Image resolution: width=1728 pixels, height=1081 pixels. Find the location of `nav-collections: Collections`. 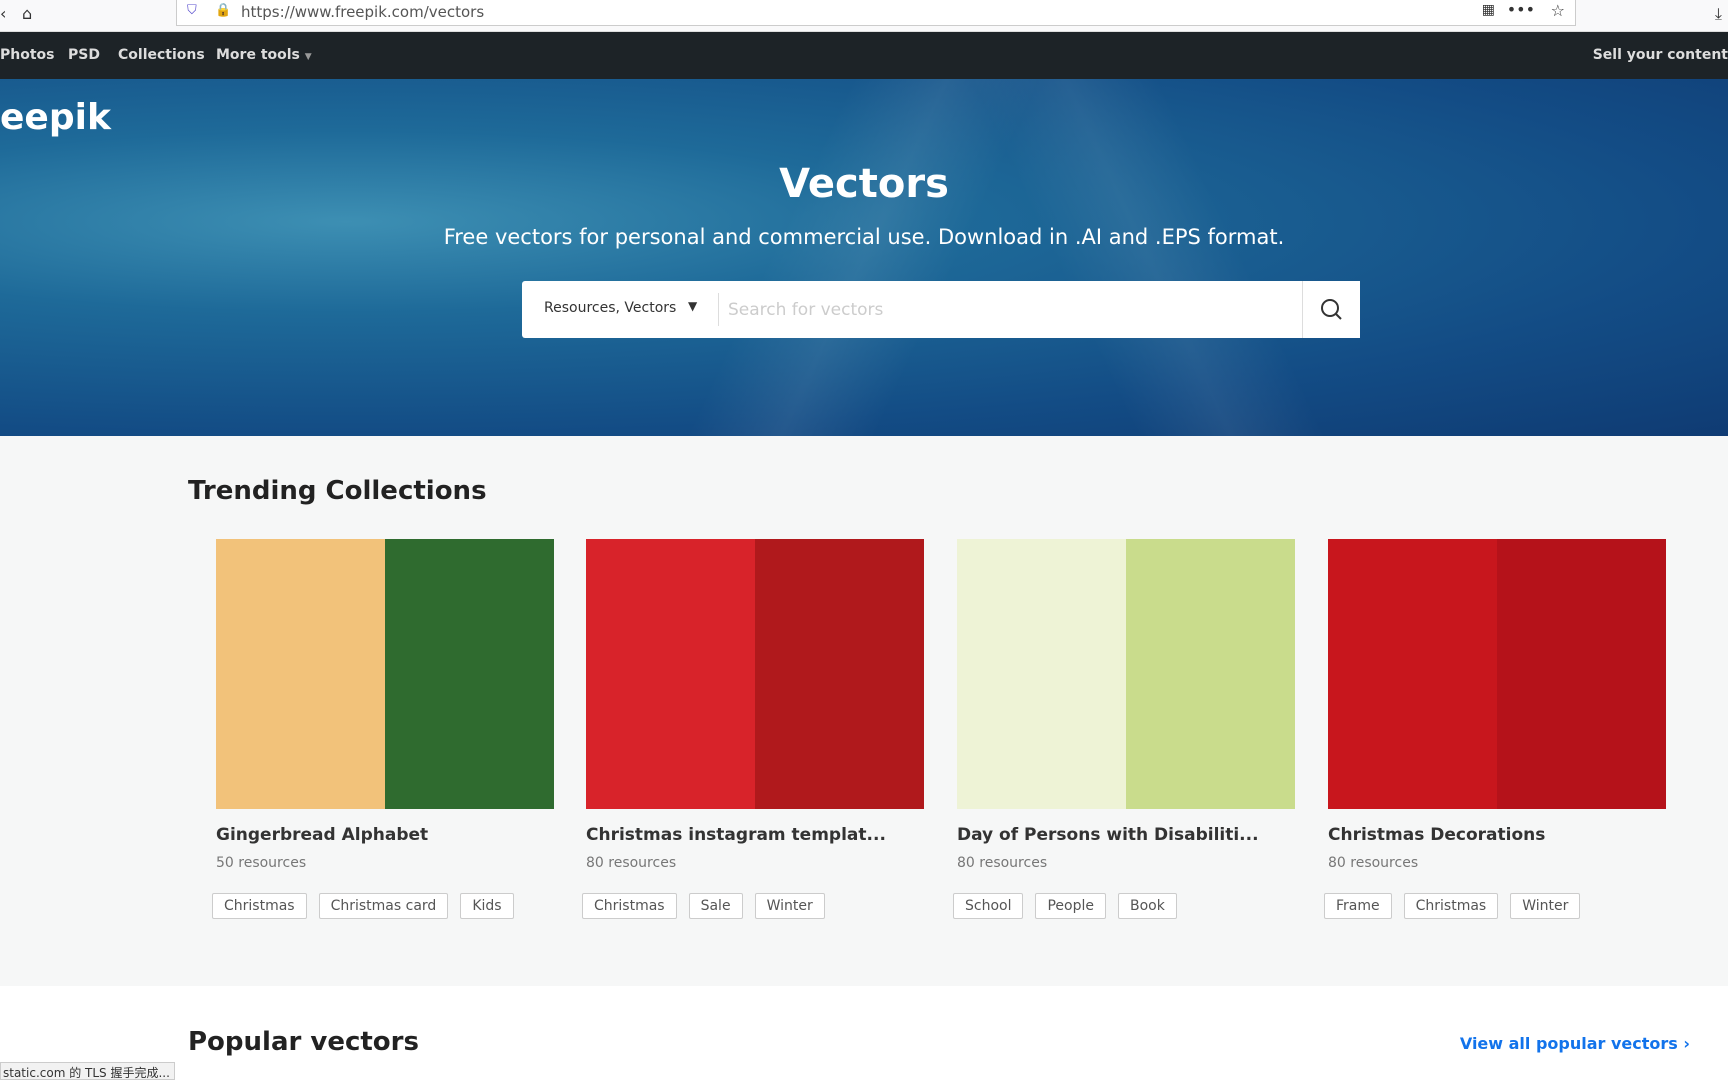

nav-collections: Collections is located at coordinates (161, 55).